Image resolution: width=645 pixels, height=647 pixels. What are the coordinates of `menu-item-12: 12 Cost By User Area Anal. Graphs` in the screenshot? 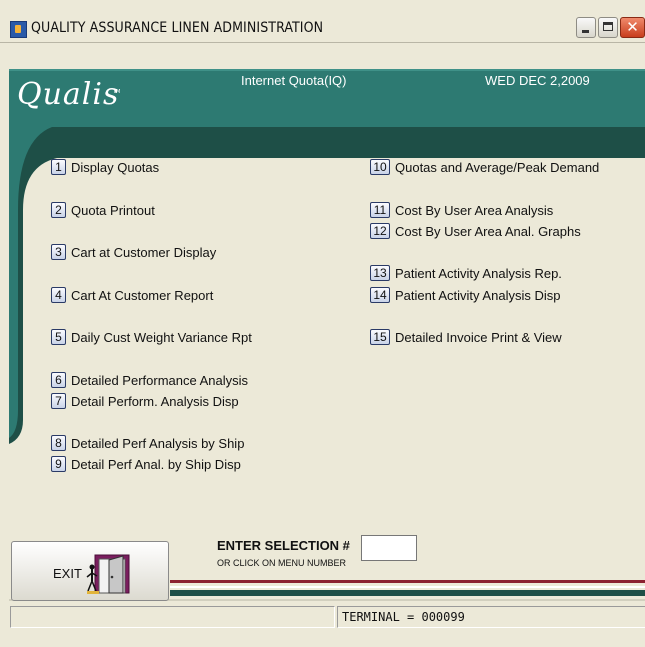 It's located at (475, 231).